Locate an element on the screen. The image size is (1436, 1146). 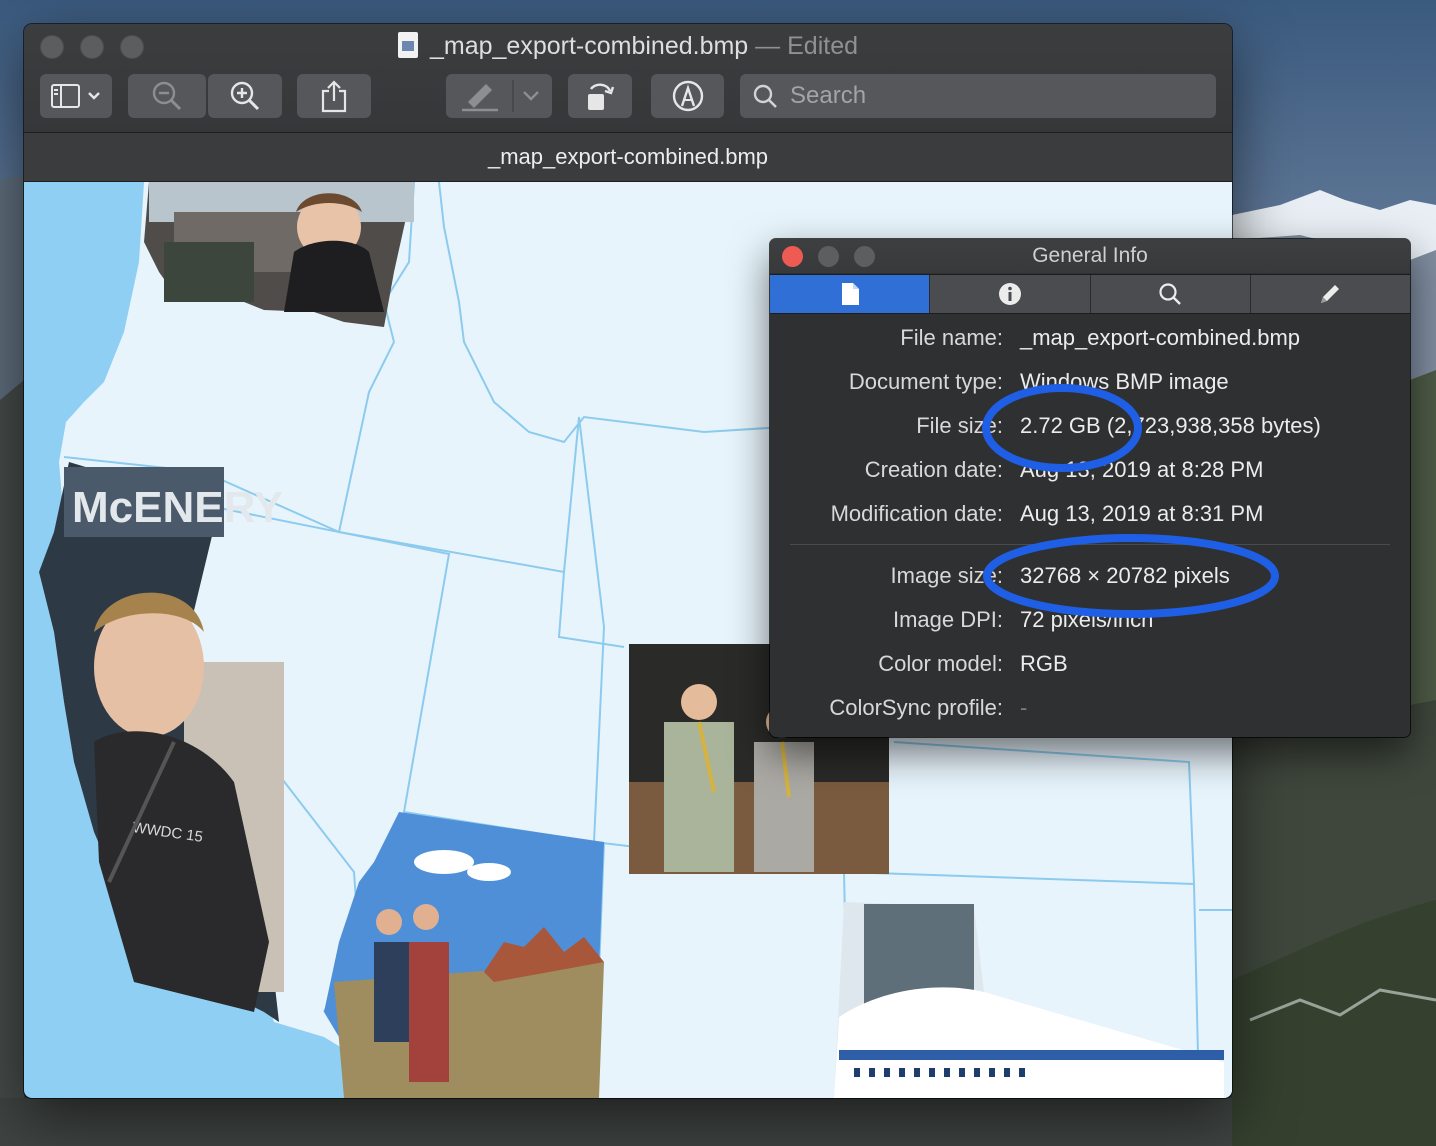
rotate-icon is located at coordinates (601, 96).